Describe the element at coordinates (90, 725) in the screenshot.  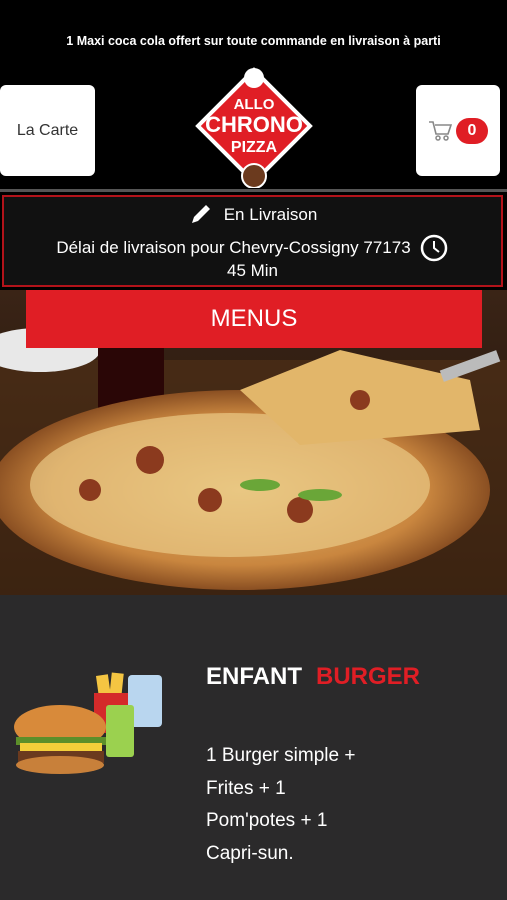
I see `burger-menu-image` at that location.